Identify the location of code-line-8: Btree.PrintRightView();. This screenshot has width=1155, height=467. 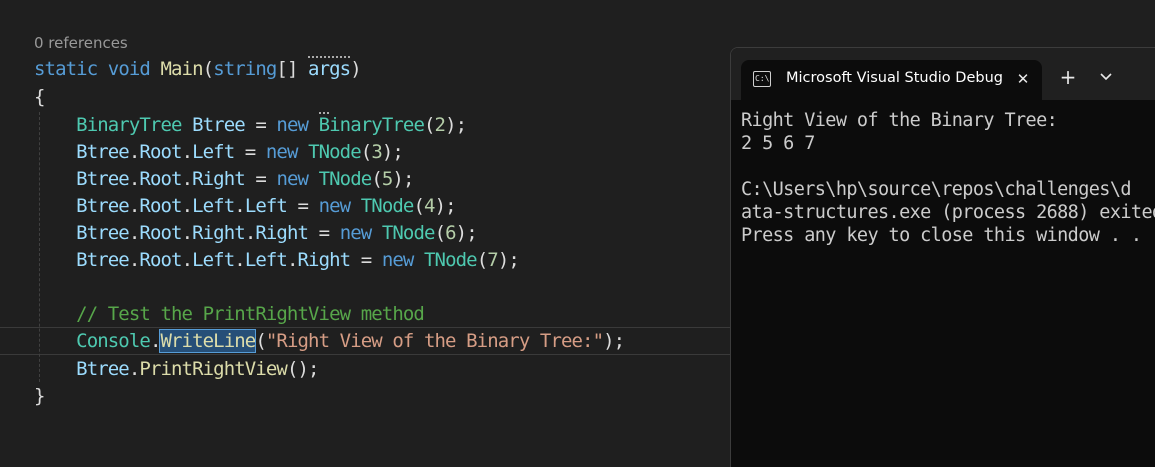
(176, 369).